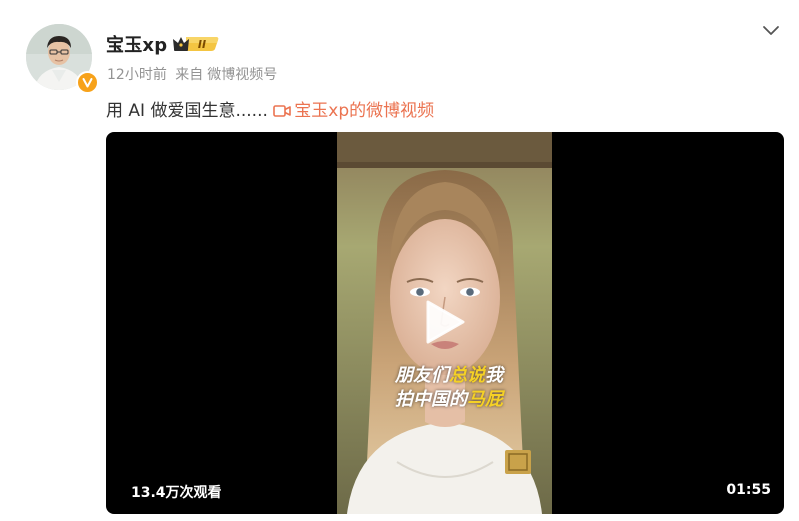 Image resolution: width=799 pixels, height=521 pixels. I want to click on video-duration: 01:55, so click(748, 490).